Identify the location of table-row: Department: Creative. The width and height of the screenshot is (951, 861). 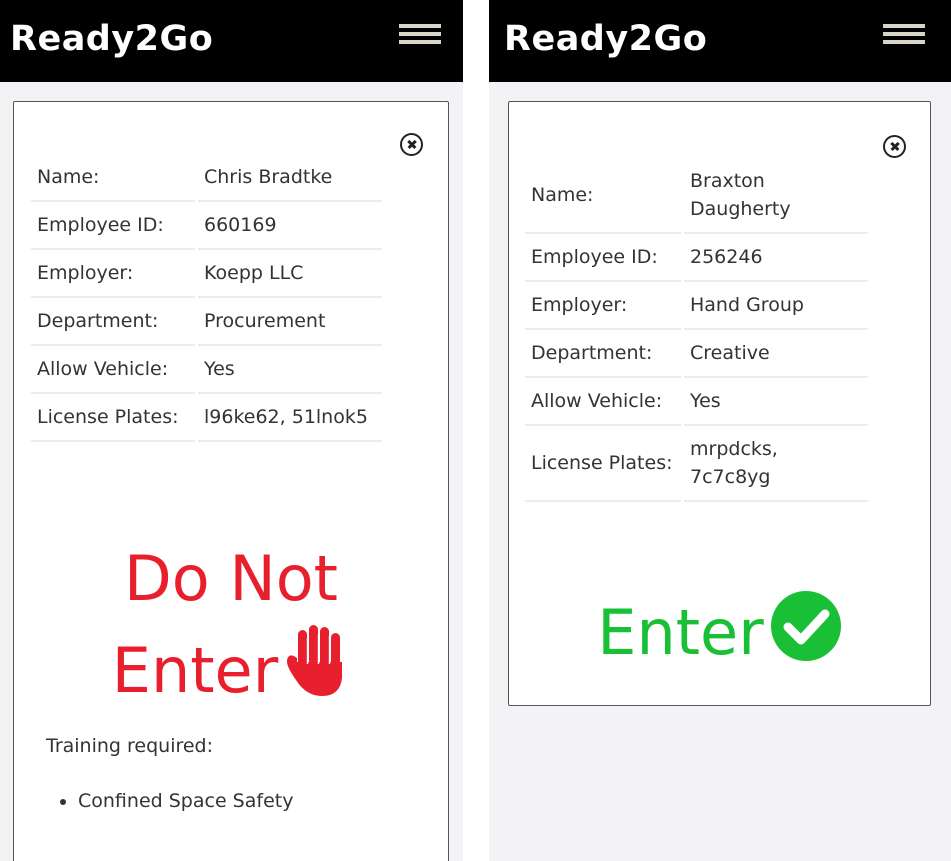
(696, 354).